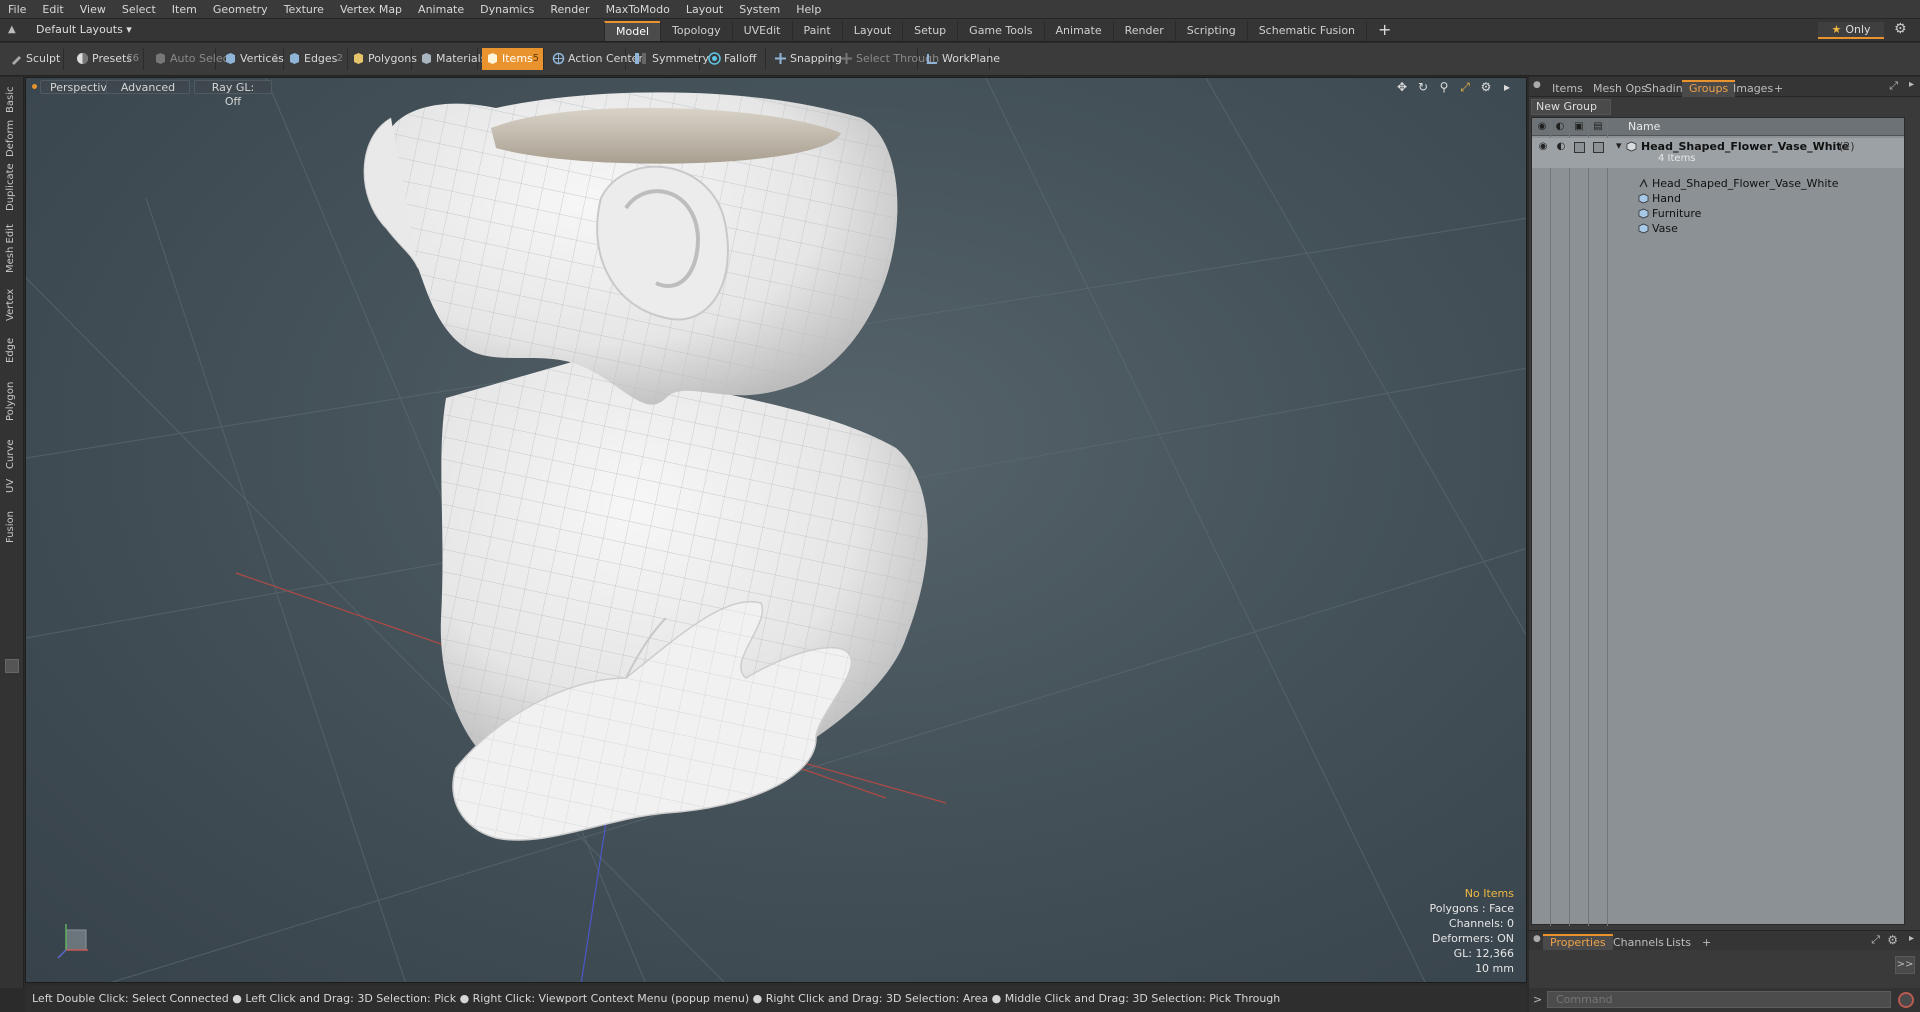 This screenshot has height=1012, width=1920. What do you see at coordinates (696, 31) in the screenshot?
I see `tab-topology: Topology` at bounding box center [696, 31].